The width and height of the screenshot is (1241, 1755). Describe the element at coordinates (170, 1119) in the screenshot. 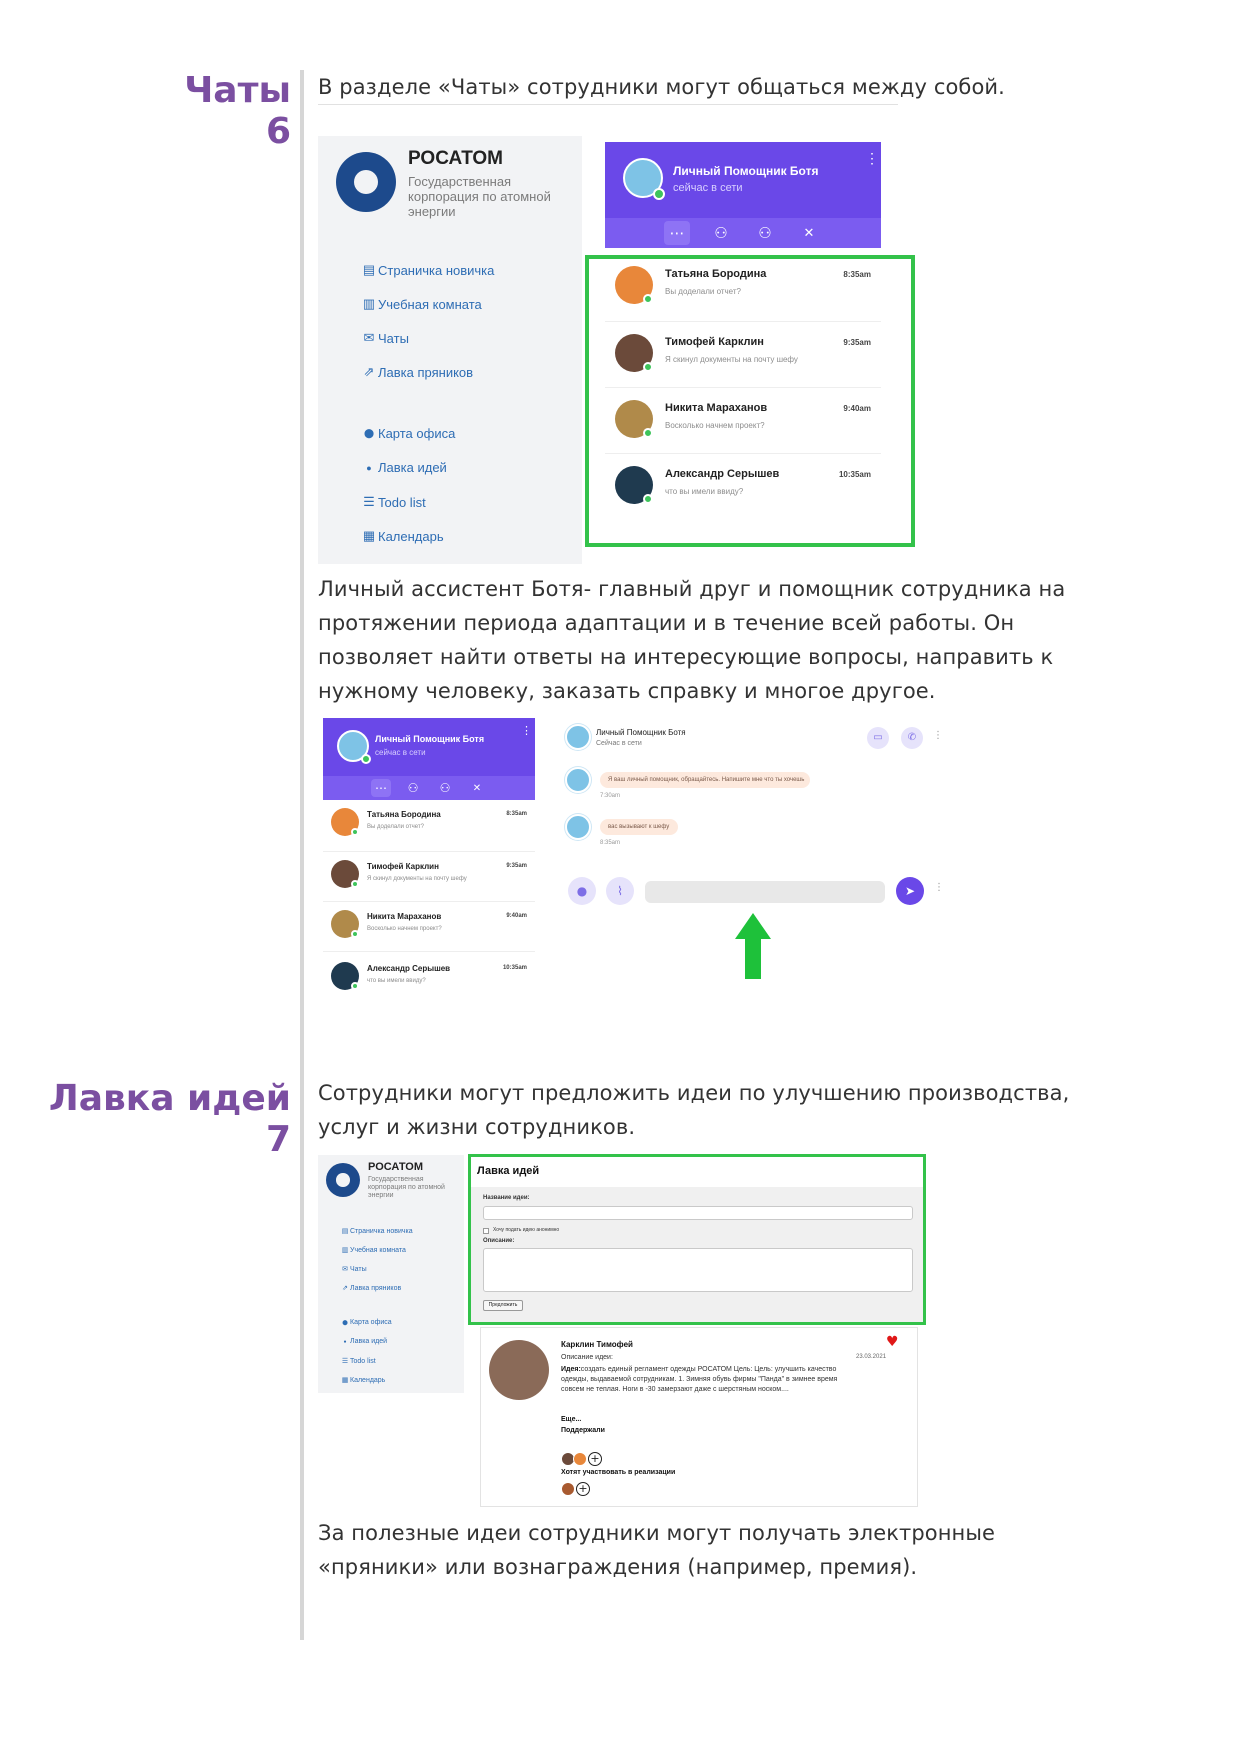

I see `section-heading-ideas: Лавка идей 7` at that location.